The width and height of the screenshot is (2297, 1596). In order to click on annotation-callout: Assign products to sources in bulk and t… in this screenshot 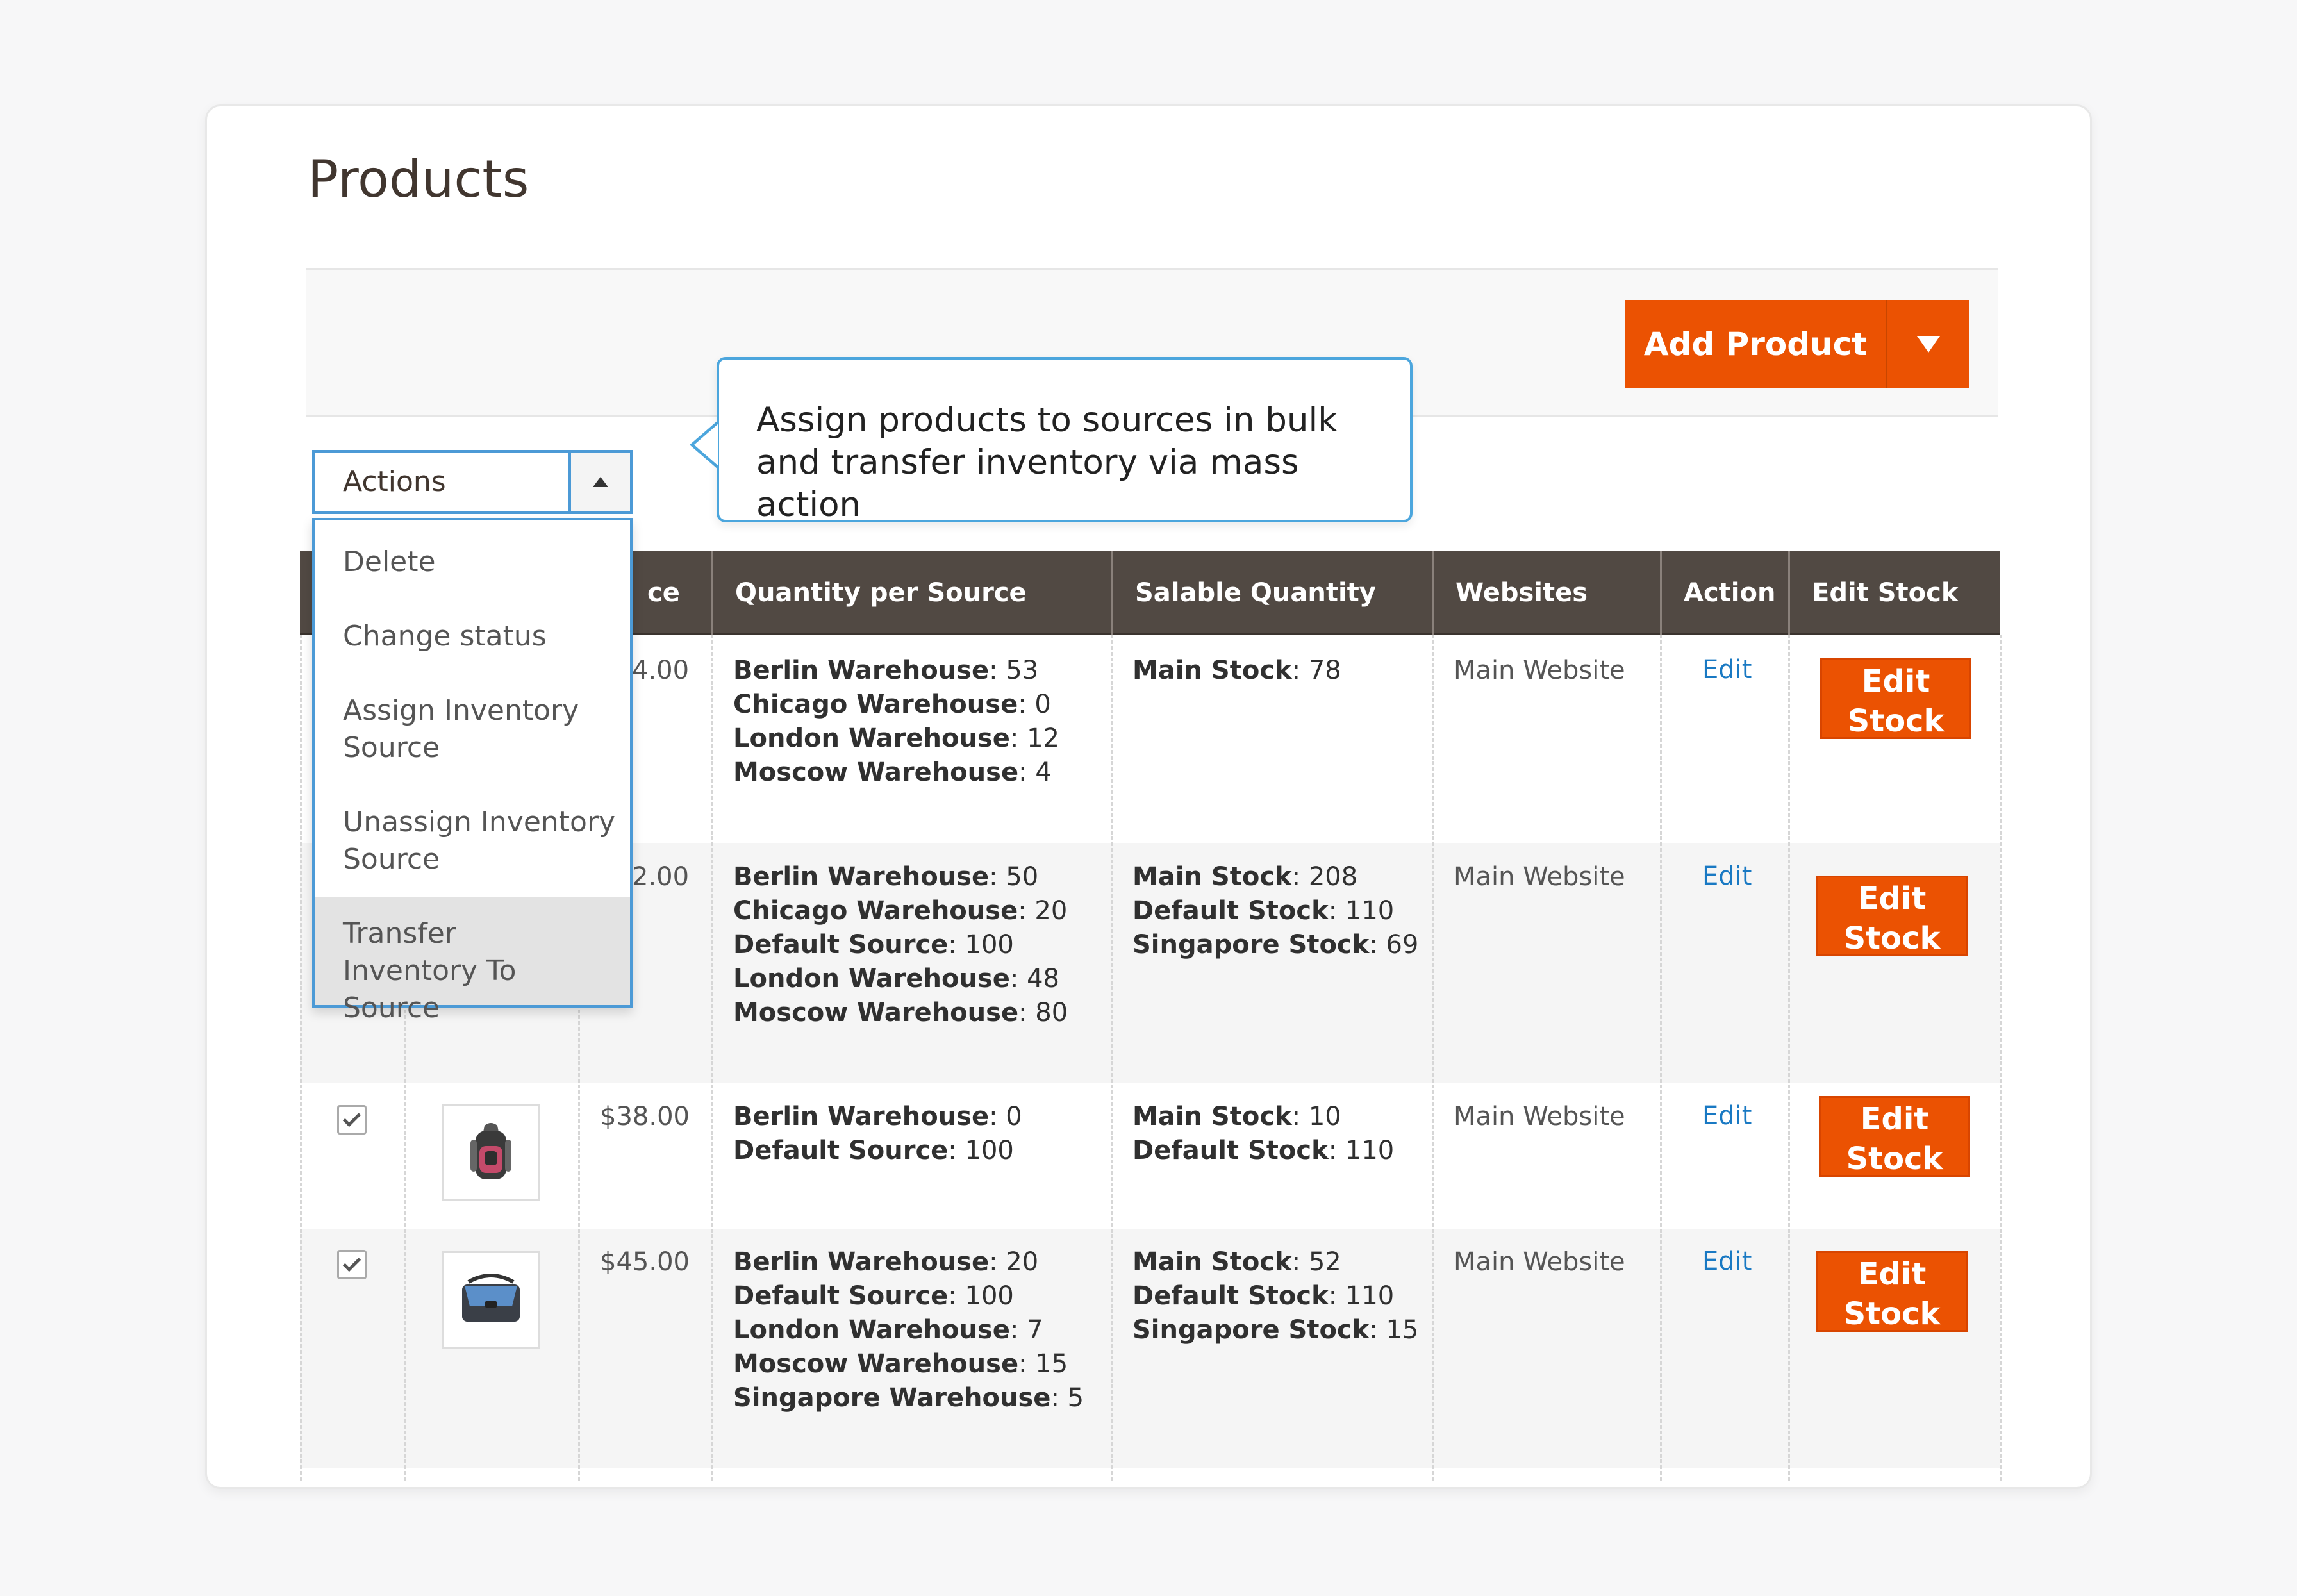, I will do `click(1065, 441)`.